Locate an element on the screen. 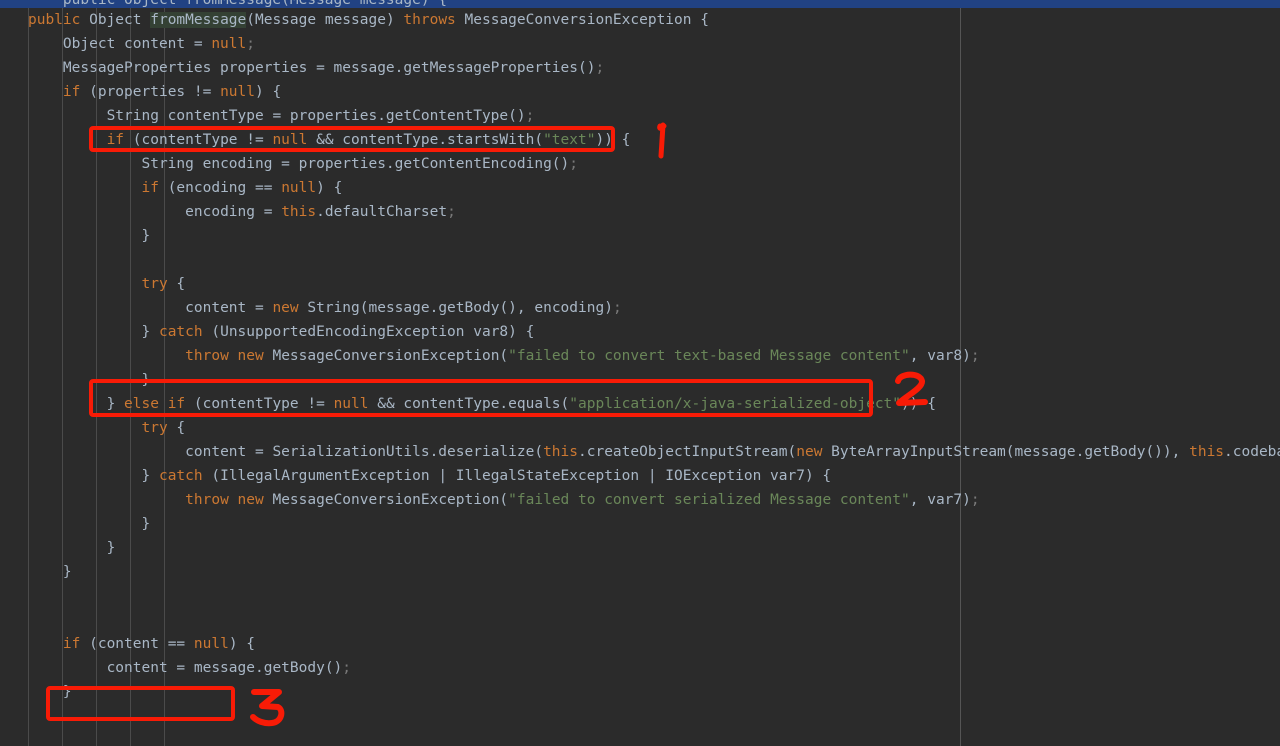  code-token: encoding = is located at coordinates (224, 212).